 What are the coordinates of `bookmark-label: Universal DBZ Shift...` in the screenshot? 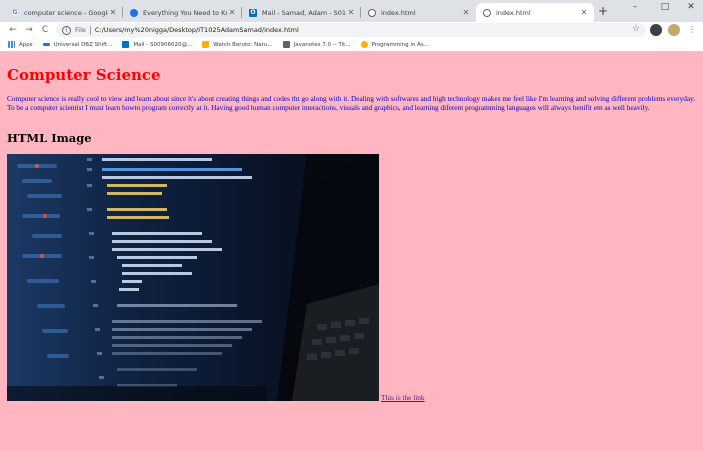 It's located at (83, 44).